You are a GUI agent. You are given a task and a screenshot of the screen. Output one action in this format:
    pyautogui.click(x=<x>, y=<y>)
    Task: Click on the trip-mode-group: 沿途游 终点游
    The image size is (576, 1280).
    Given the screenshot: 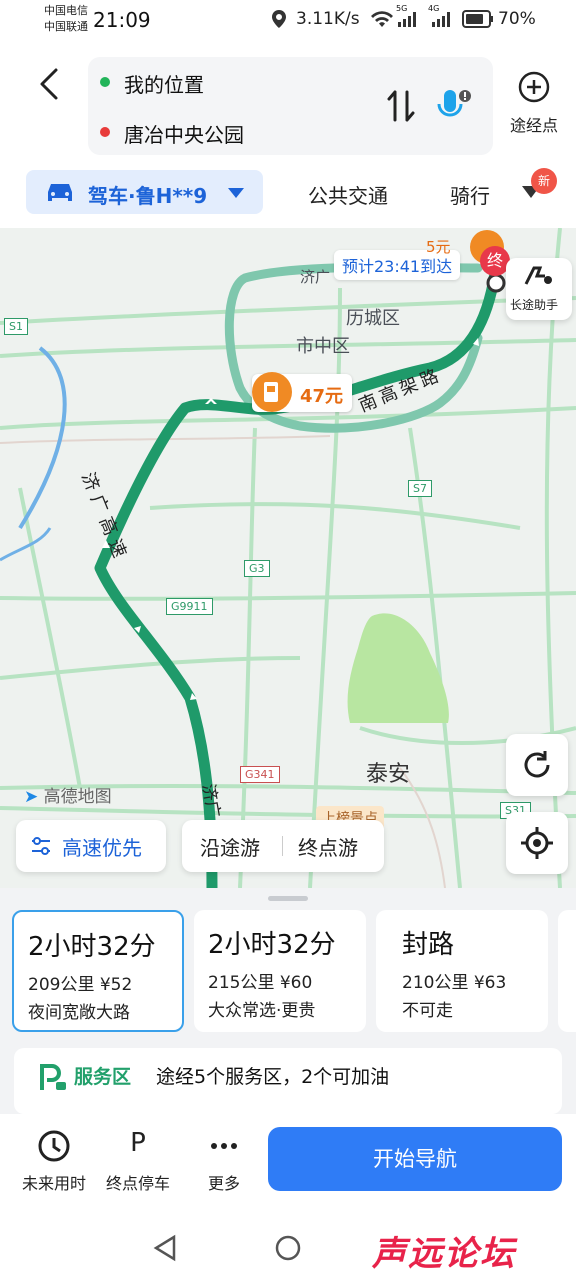 What is the action you would take?
    pyautogui.click(x=283, y=846)
    